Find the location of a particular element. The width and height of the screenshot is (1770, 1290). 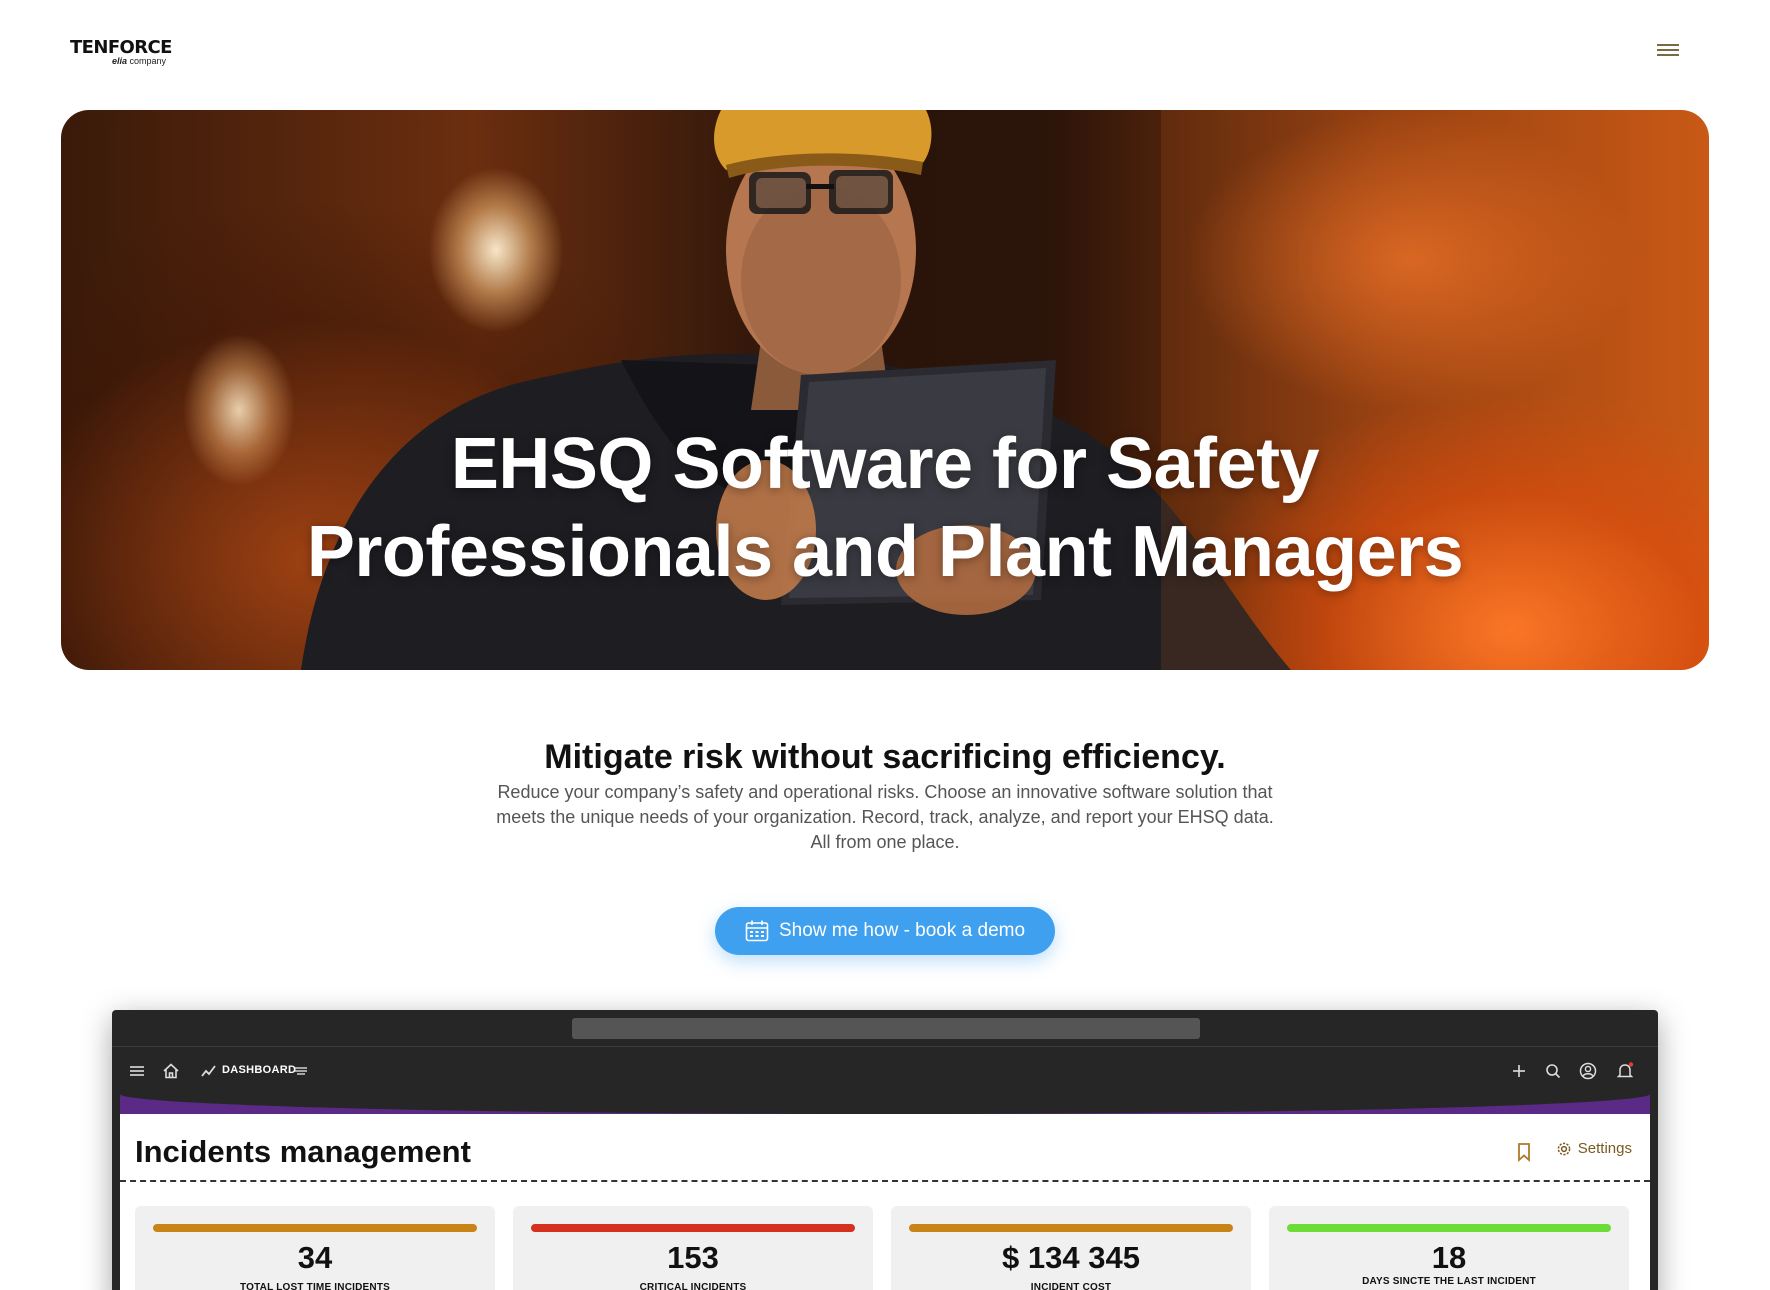

settings-button: Settings is located at coordinates (1594, 1148).